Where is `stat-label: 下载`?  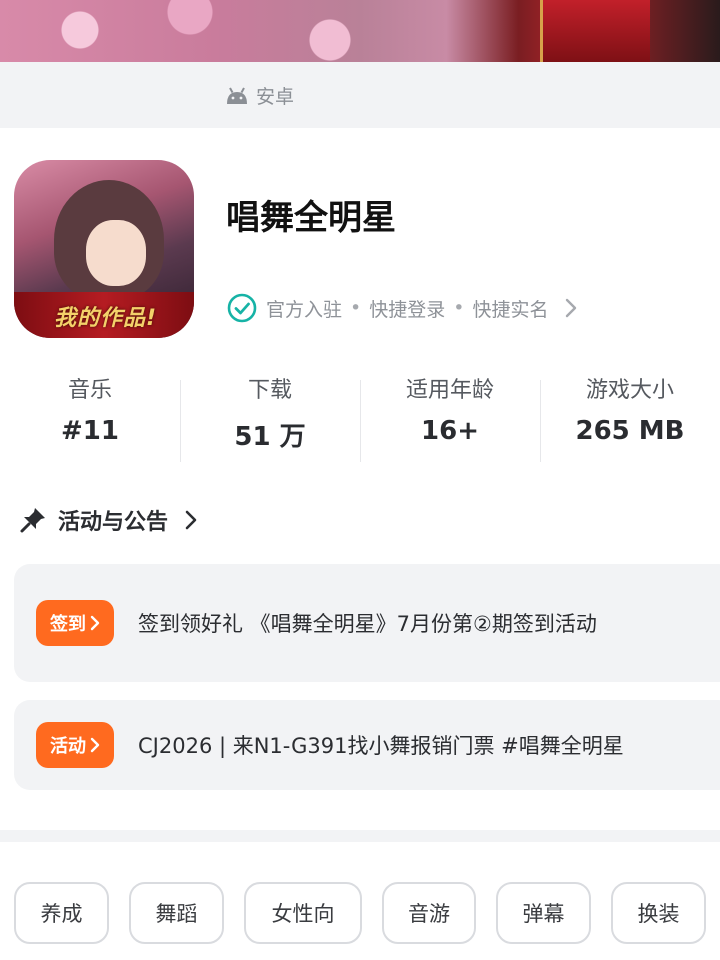 stat-label: 下载 is located at coordinates (269, 390).